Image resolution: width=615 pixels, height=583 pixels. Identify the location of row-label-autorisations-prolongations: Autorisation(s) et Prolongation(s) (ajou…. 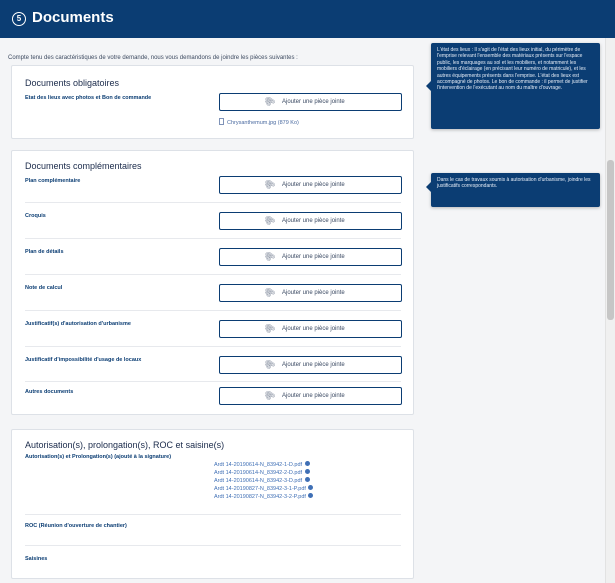
(98, 457).